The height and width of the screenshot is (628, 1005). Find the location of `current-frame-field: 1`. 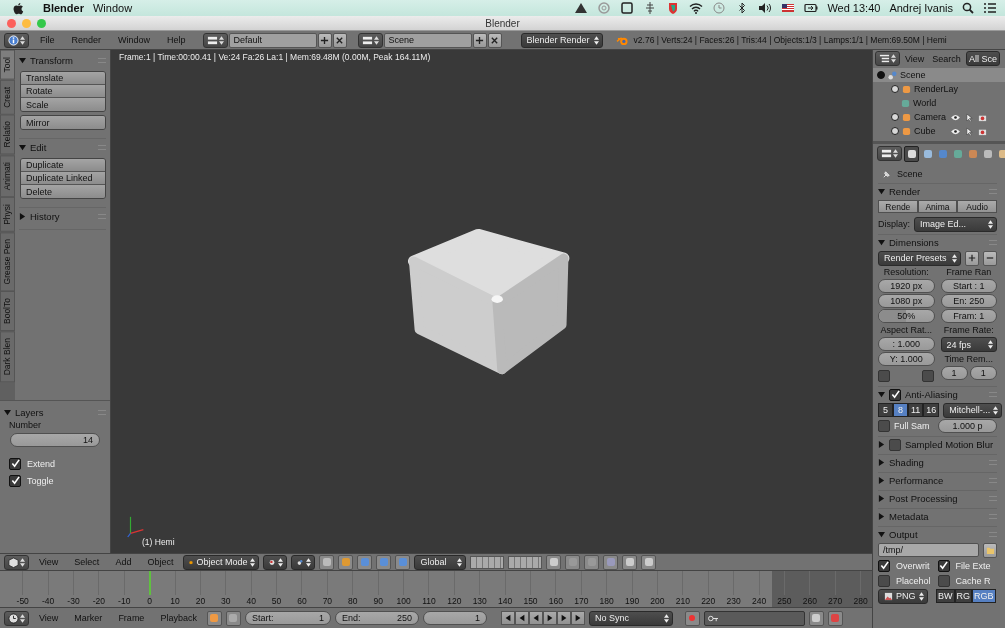

current-frame-field: 1 is located at coordinates (454, 618).